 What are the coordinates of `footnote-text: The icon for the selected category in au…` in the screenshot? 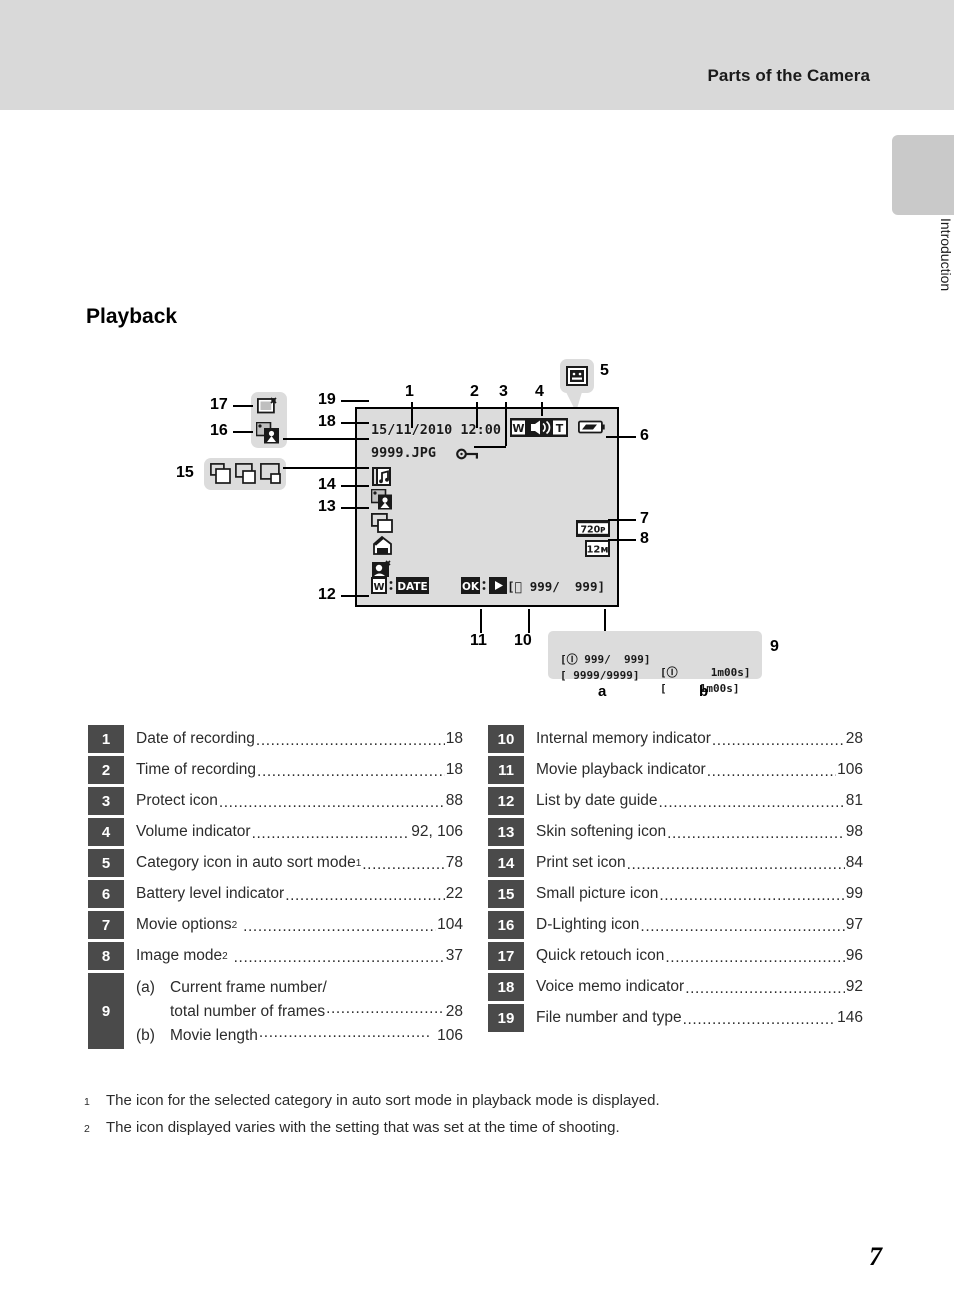 It's located at (383, 1100).